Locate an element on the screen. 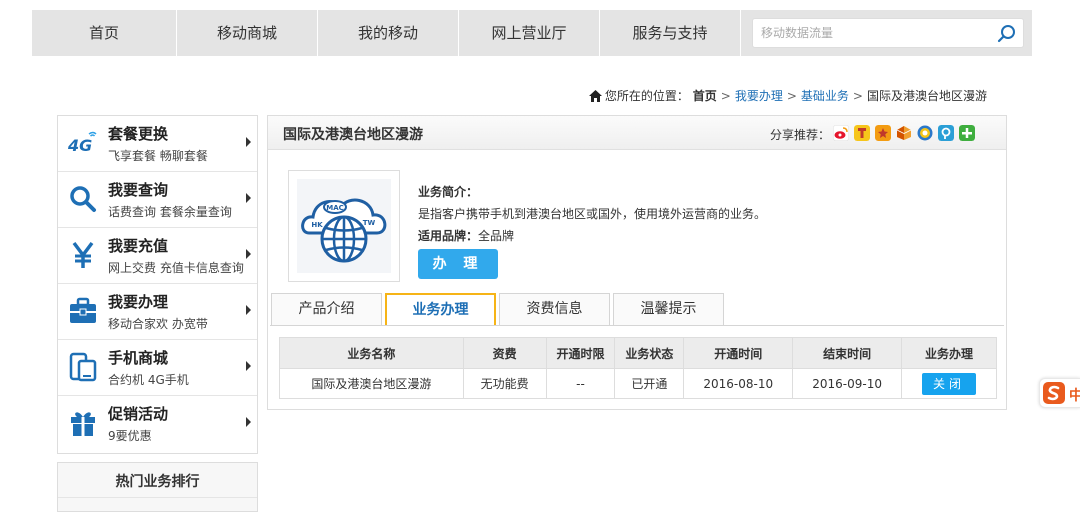 The height and width of the screenshot is (512, 1080). qzone-icon is located at coordinates (883, 133).